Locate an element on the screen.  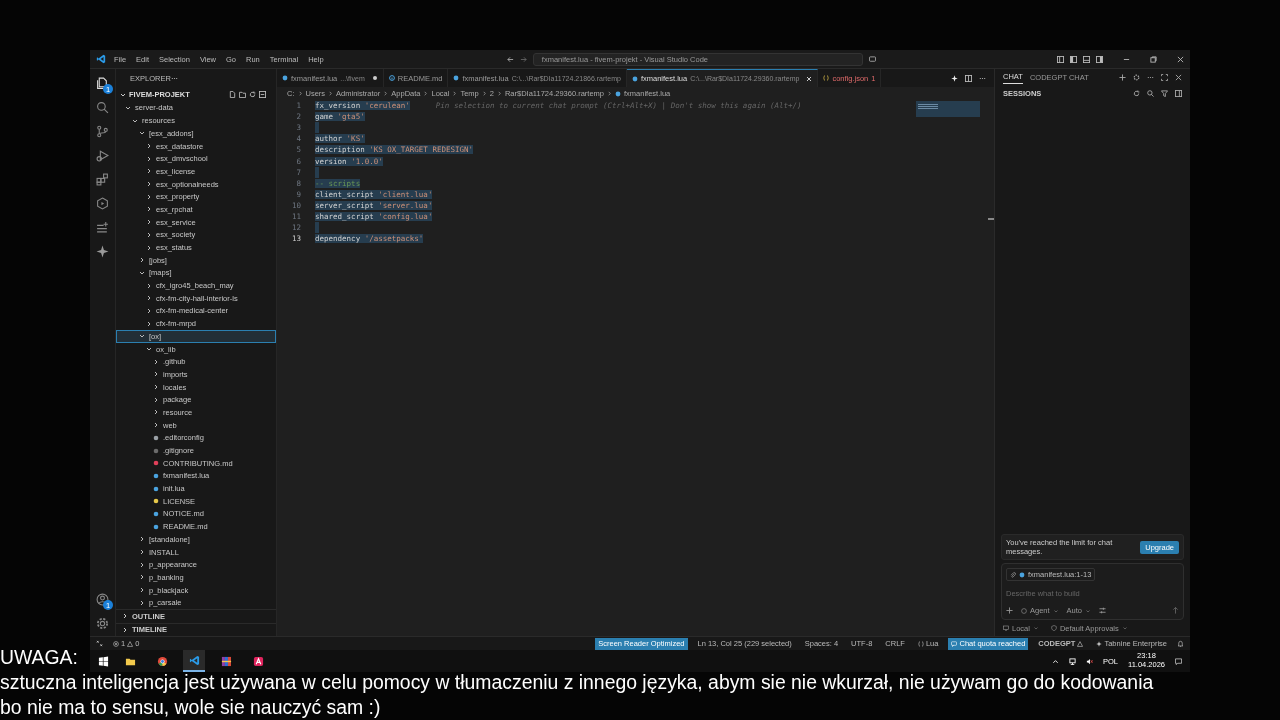
list-icon is located at coordinates (102, 227).